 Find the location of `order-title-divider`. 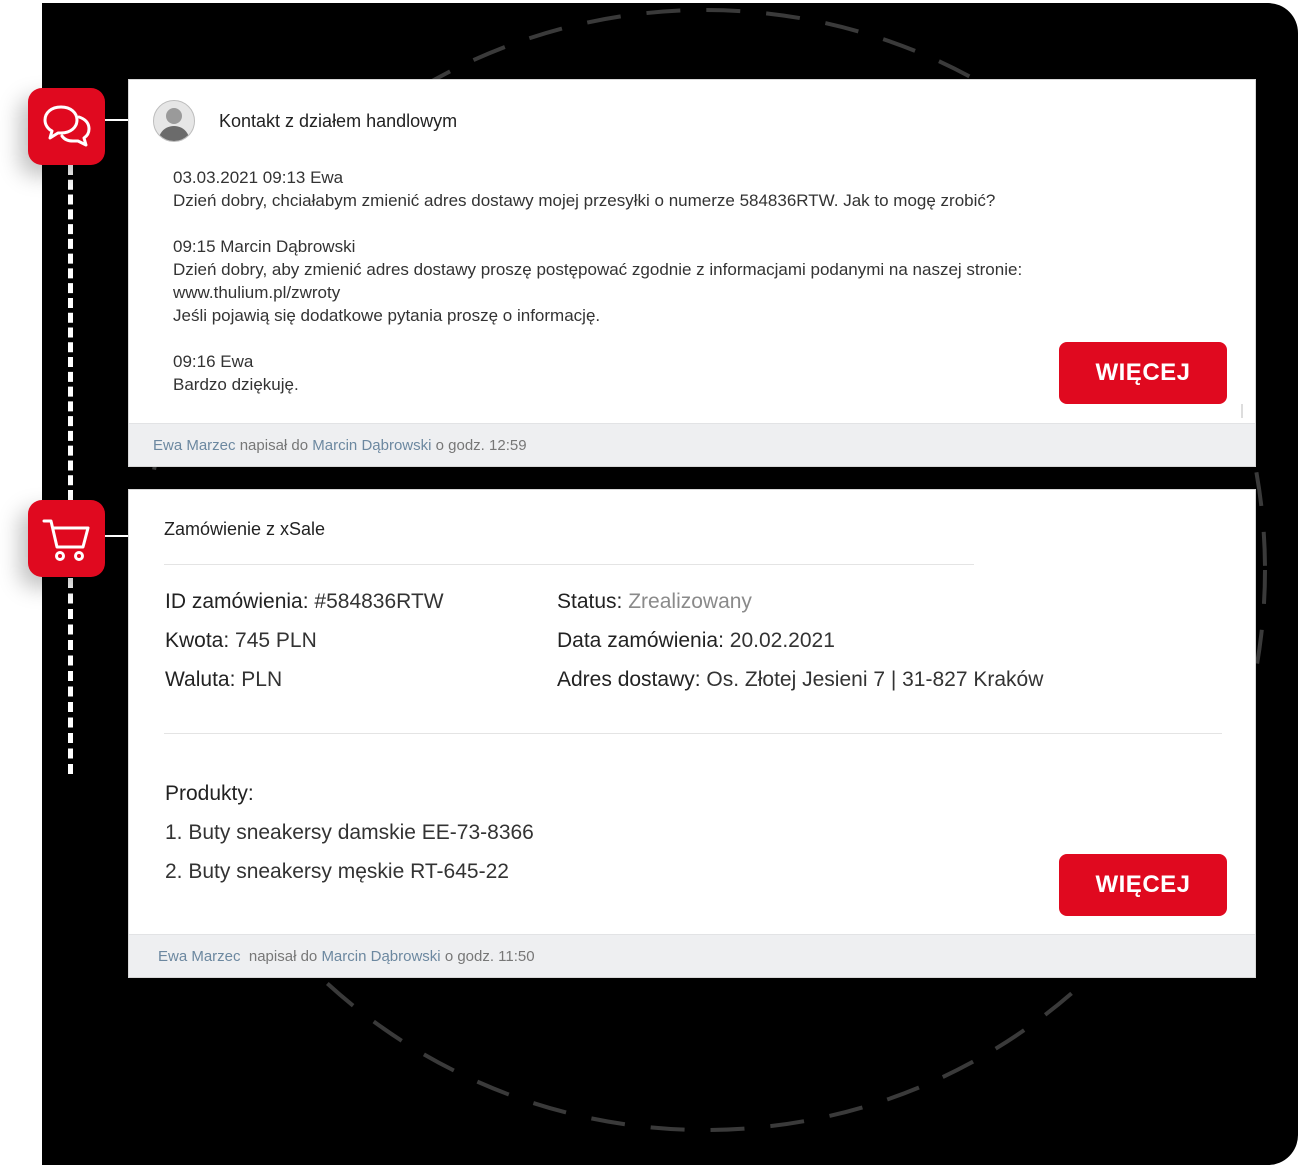

order-title-divider is located at coordinates (569, 564).